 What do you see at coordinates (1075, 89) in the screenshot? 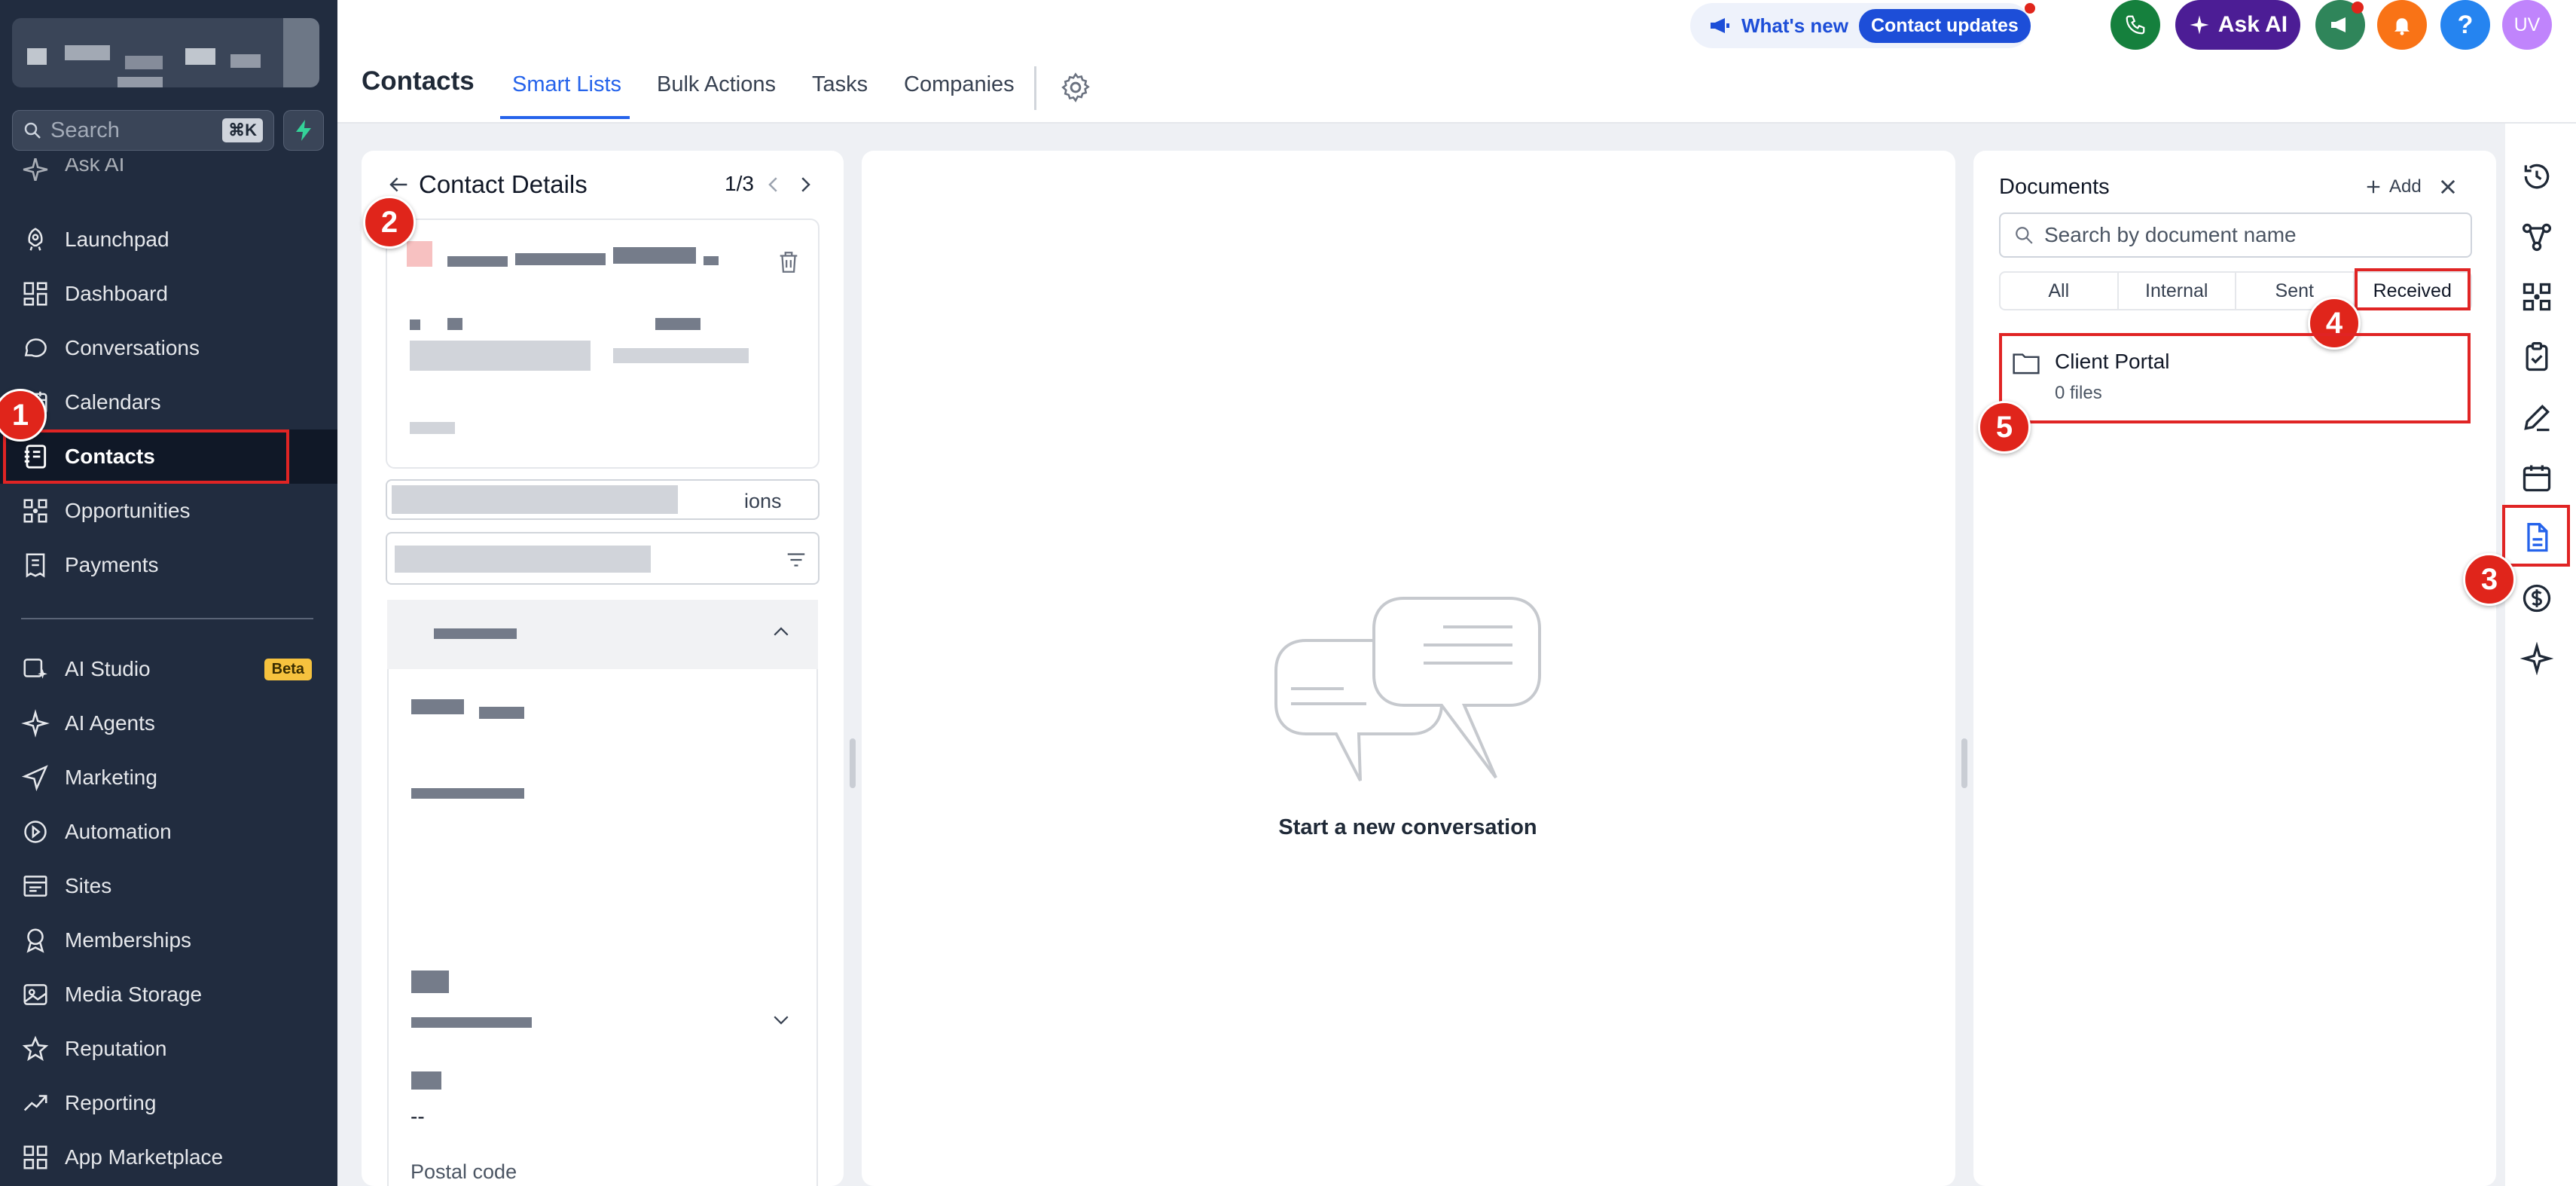
I see `settings-button` at bounding box center [1075, 89].